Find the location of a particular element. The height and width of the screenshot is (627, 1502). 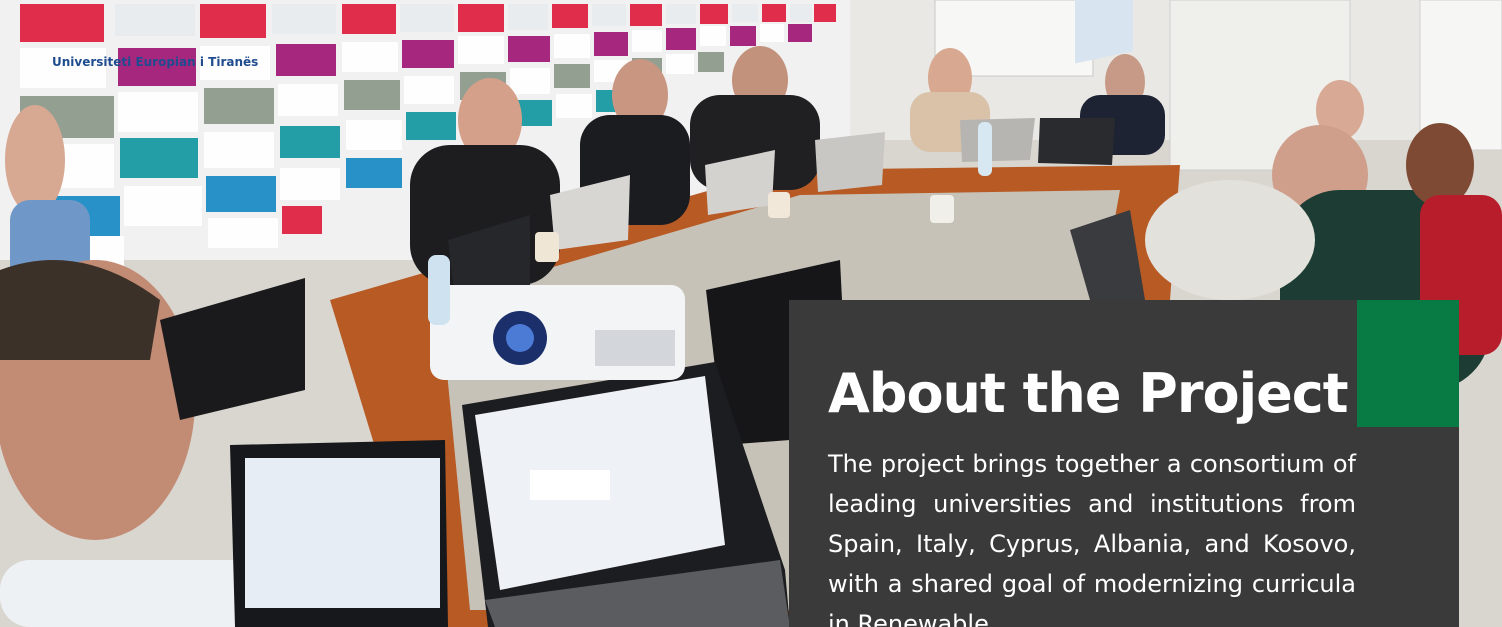

about-title: About the Project is located at coordinates (1088, 393).